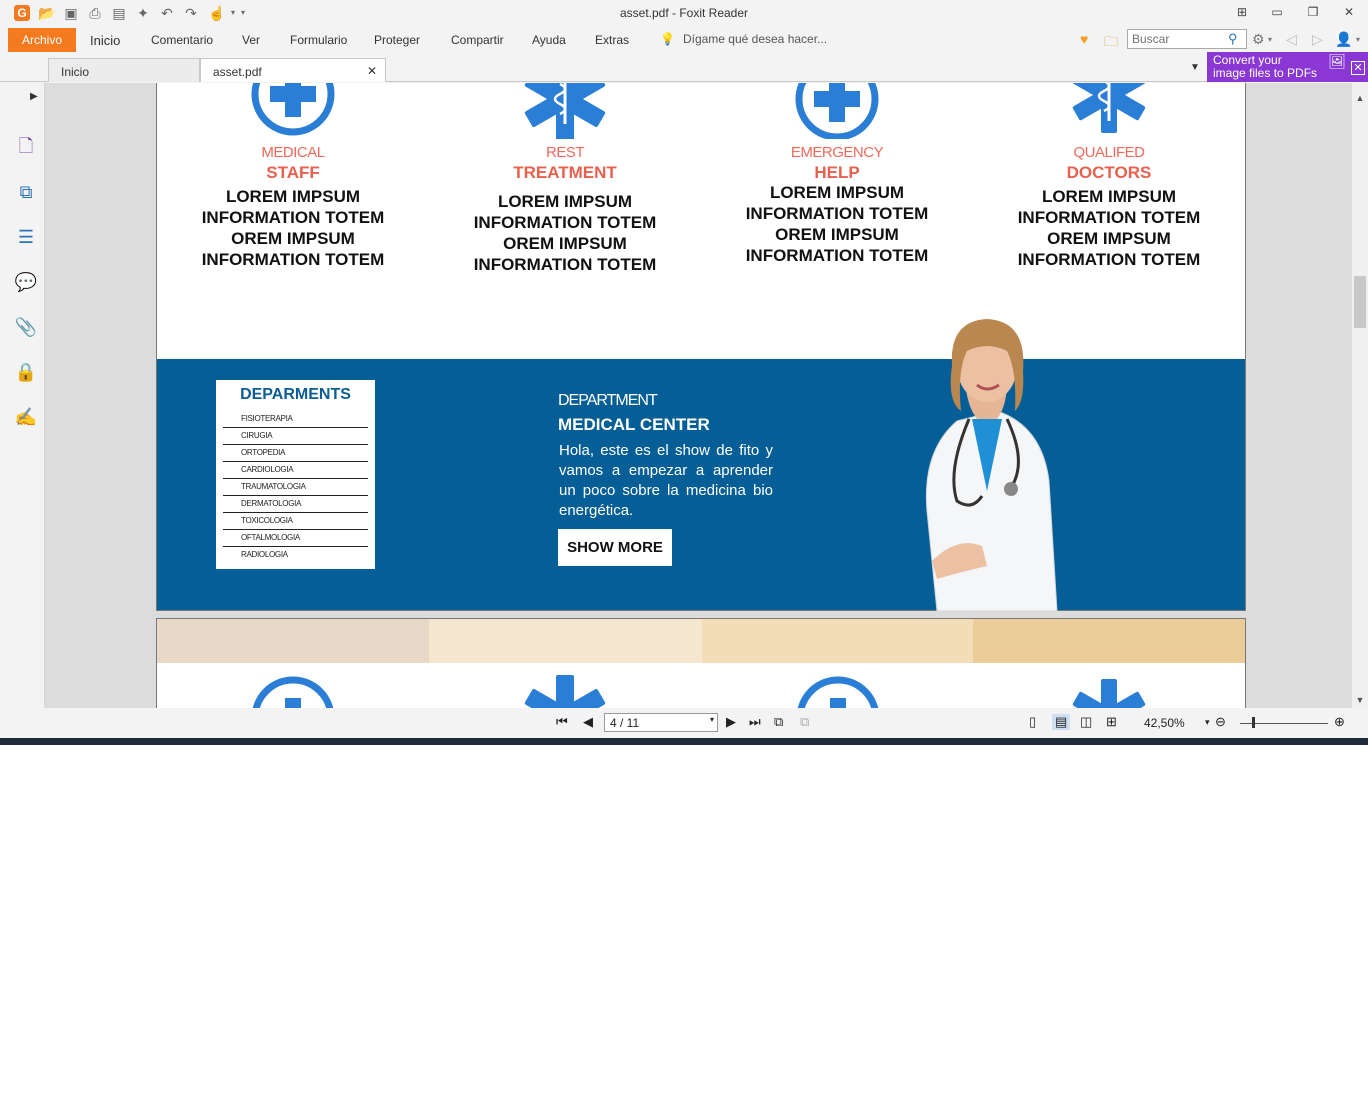 Image resolution: width=1368 pixels, height=1093 pixels. I want to click on close-tab-icon: ✕, so click(372, 71).